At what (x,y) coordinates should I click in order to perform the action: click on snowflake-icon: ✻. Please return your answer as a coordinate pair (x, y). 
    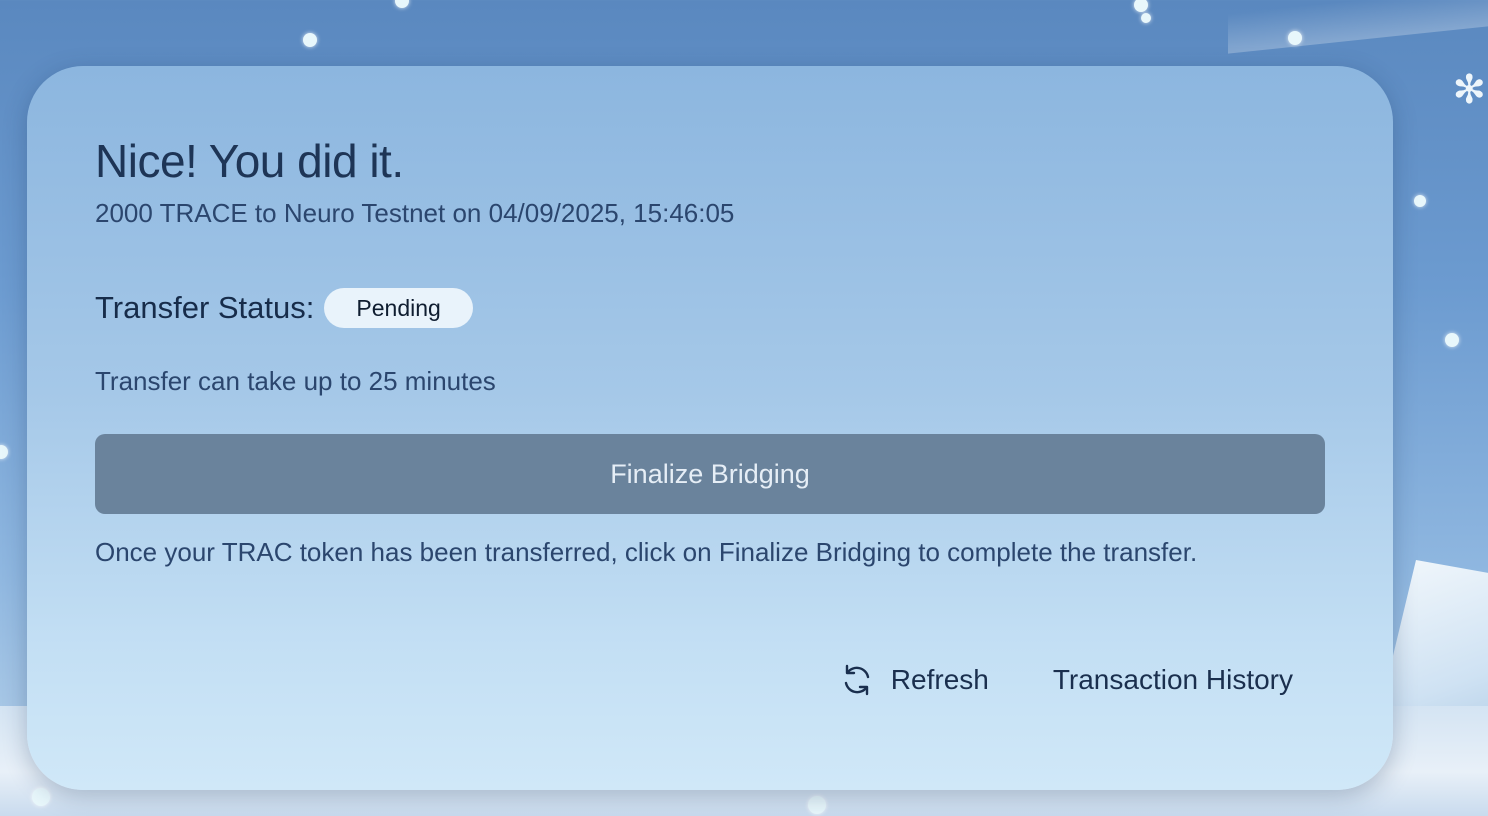
    Looking at the image, I should click on (1469, 90).